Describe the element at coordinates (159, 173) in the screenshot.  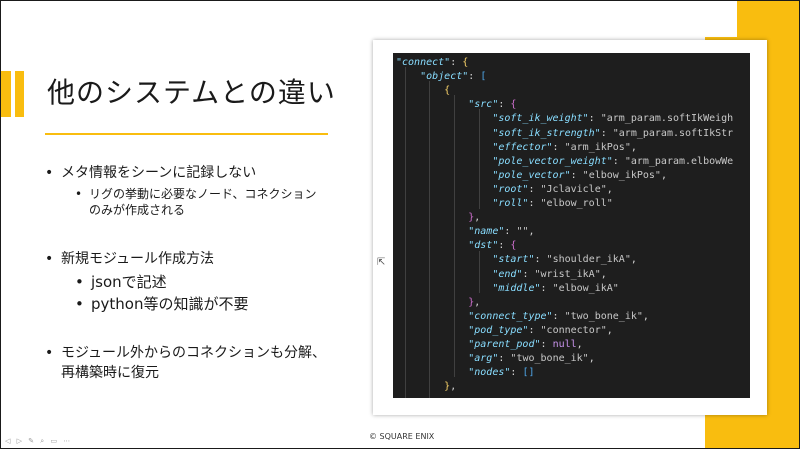
I see `bullet-text: メタ情報をシーンに記録しない` at that location.